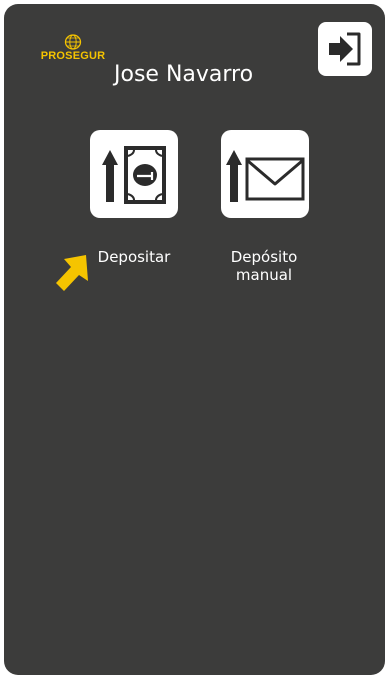  I want to click on brand-logo: PROSEGUR, so click(73, 48).